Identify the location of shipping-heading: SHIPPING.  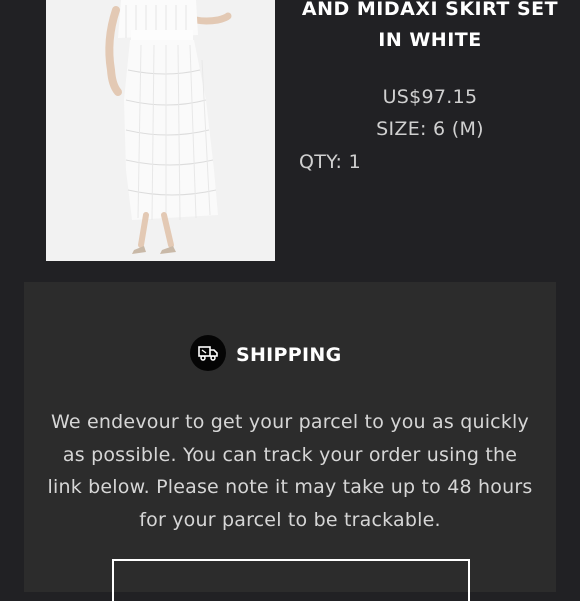
(289, 355).